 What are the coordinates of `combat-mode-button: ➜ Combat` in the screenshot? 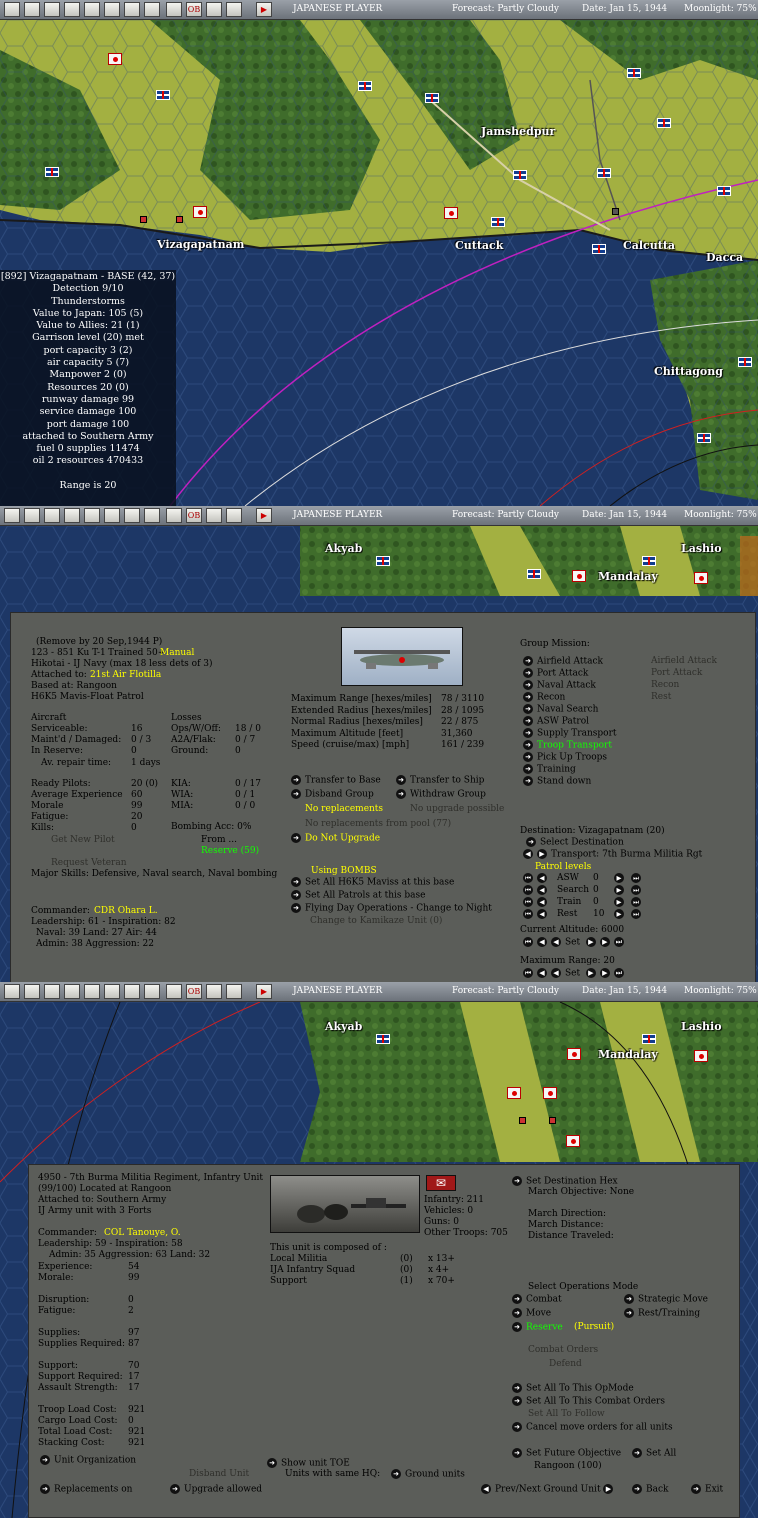 It's located at (537, 1299).